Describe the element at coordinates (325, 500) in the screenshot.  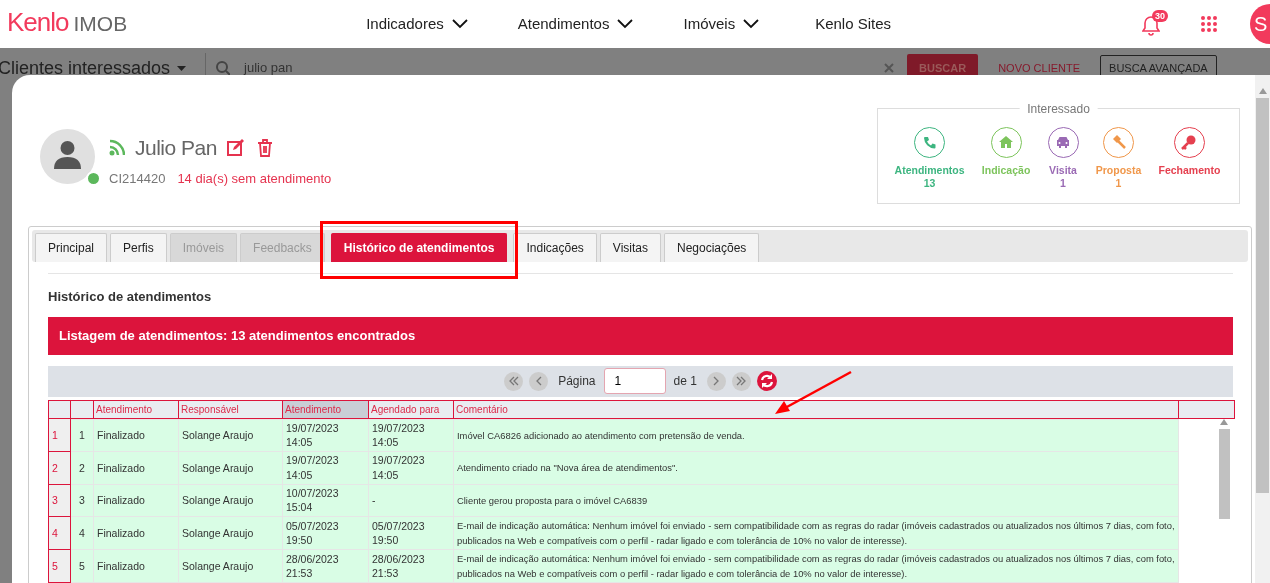
I see `table-cell: 10/07/2023 15:04` at that location.